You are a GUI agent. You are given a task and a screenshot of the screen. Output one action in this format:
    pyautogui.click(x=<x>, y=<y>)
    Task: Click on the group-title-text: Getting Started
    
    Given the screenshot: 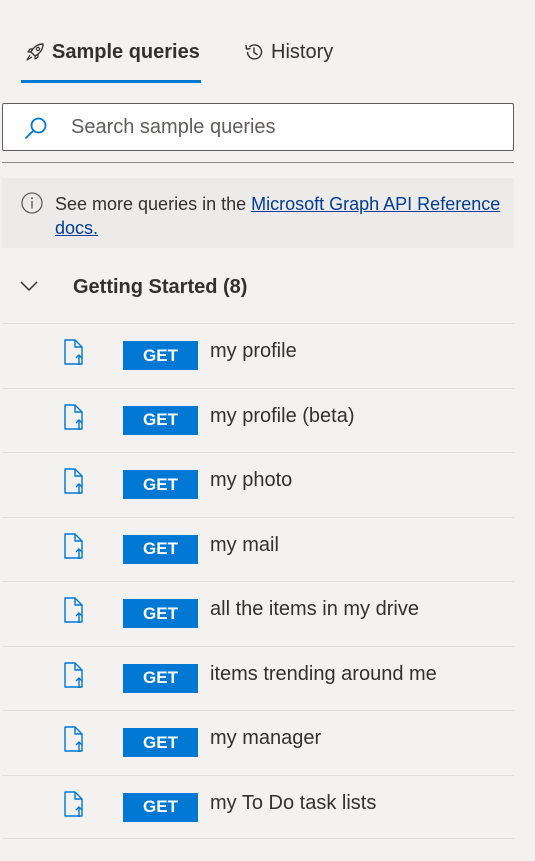 What is the action you would take?
    pyautogui.click(x=145, y=287)
    